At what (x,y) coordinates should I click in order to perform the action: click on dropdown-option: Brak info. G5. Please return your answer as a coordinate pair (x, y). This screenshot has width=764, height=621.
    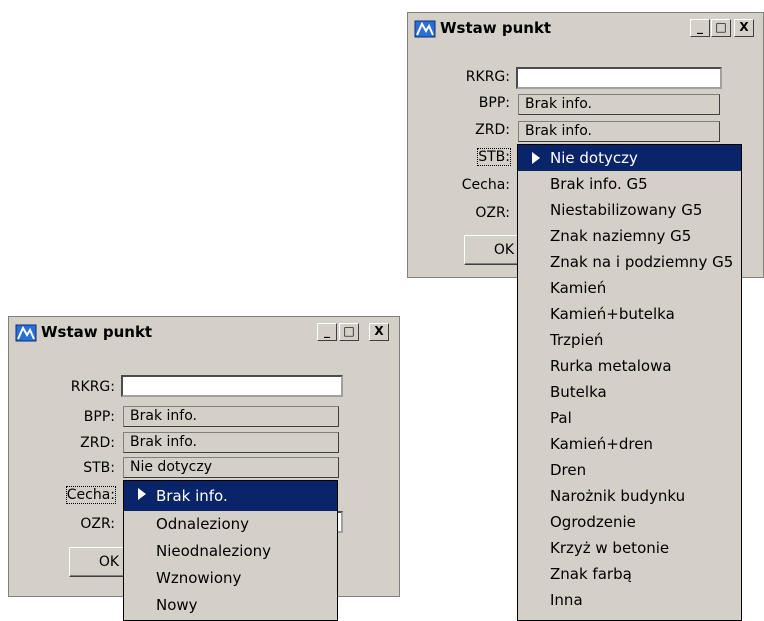
    Looking at the image, I should click on (629, 184).